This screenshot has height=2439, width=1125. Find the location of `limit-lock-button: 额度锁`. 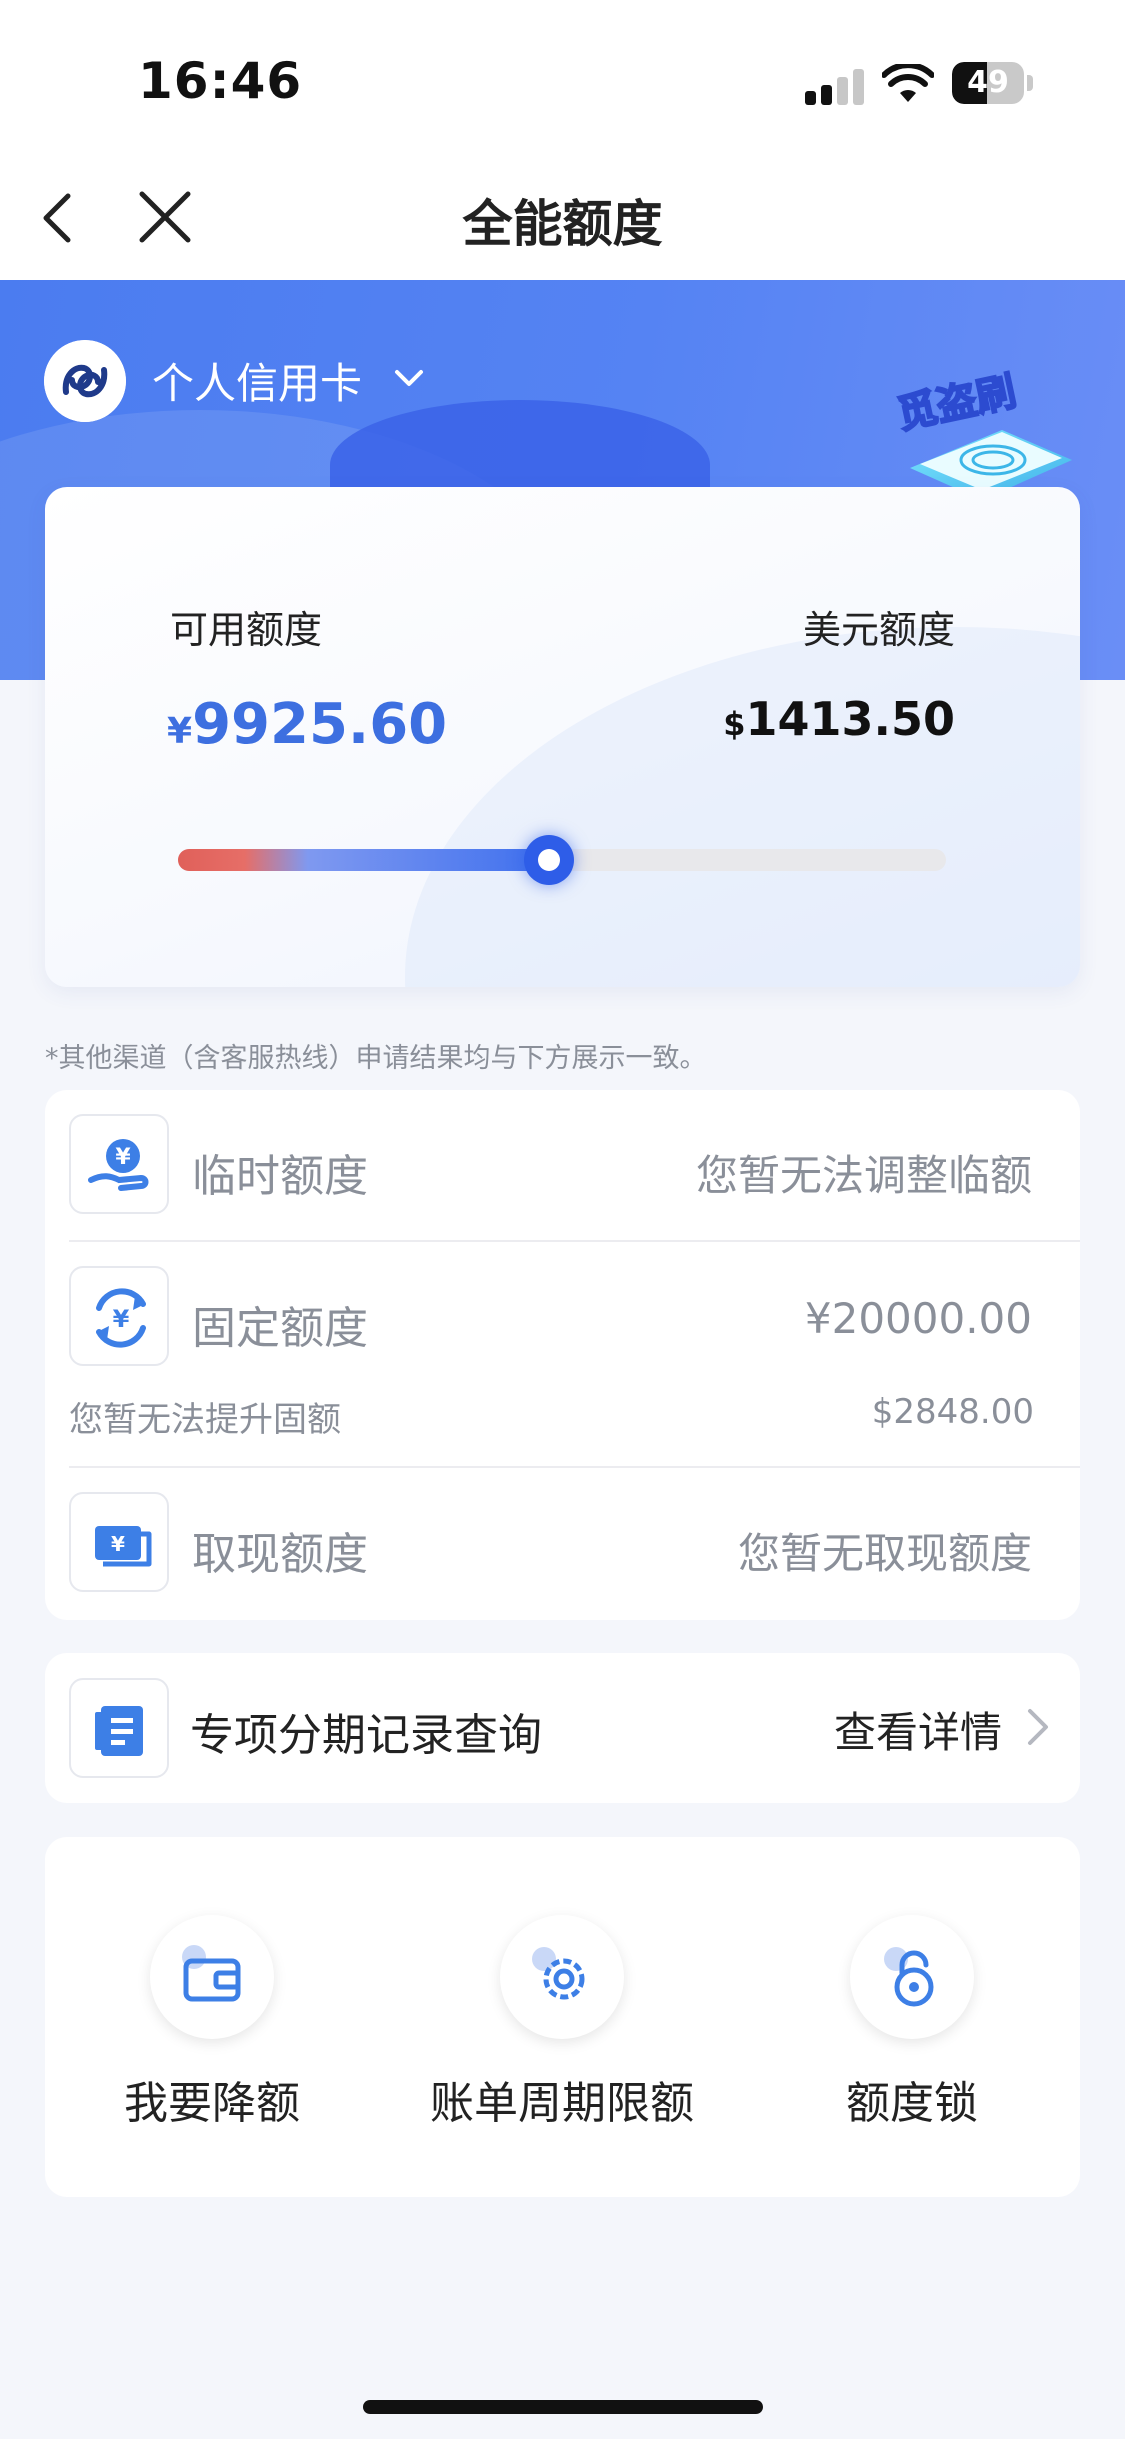

limit-lock-button: 额度锁 is located at coordinates (912, 2023).